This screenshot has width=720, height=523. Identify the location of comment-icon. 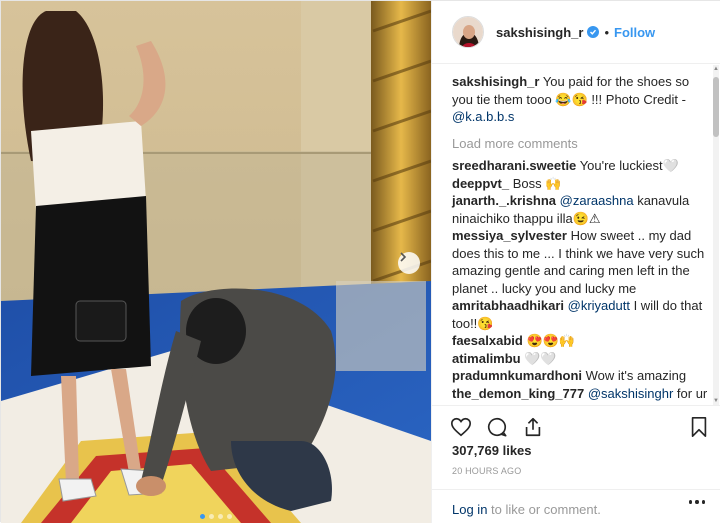
(497, 427).